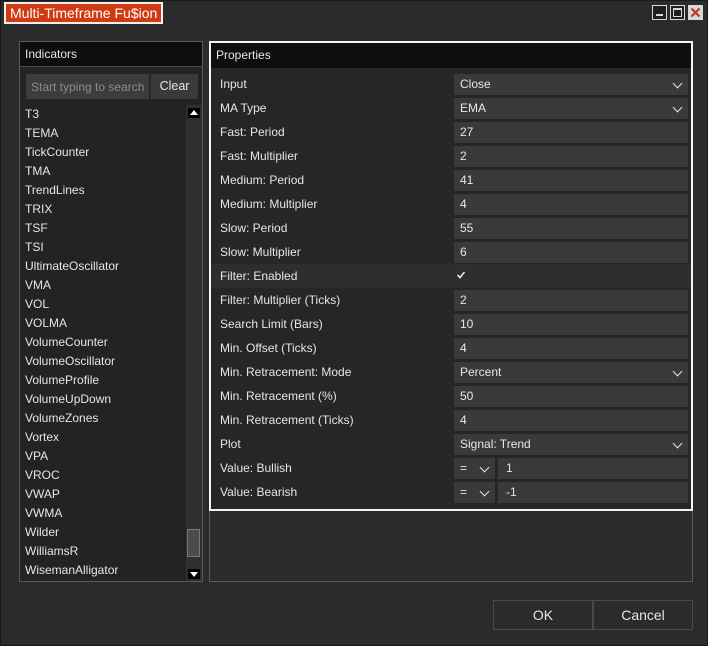  Describe the element at coordinates (451, 324) in the screenshot. I see `property-row-search-limit: Search Limit (Bars) 10` at that location.